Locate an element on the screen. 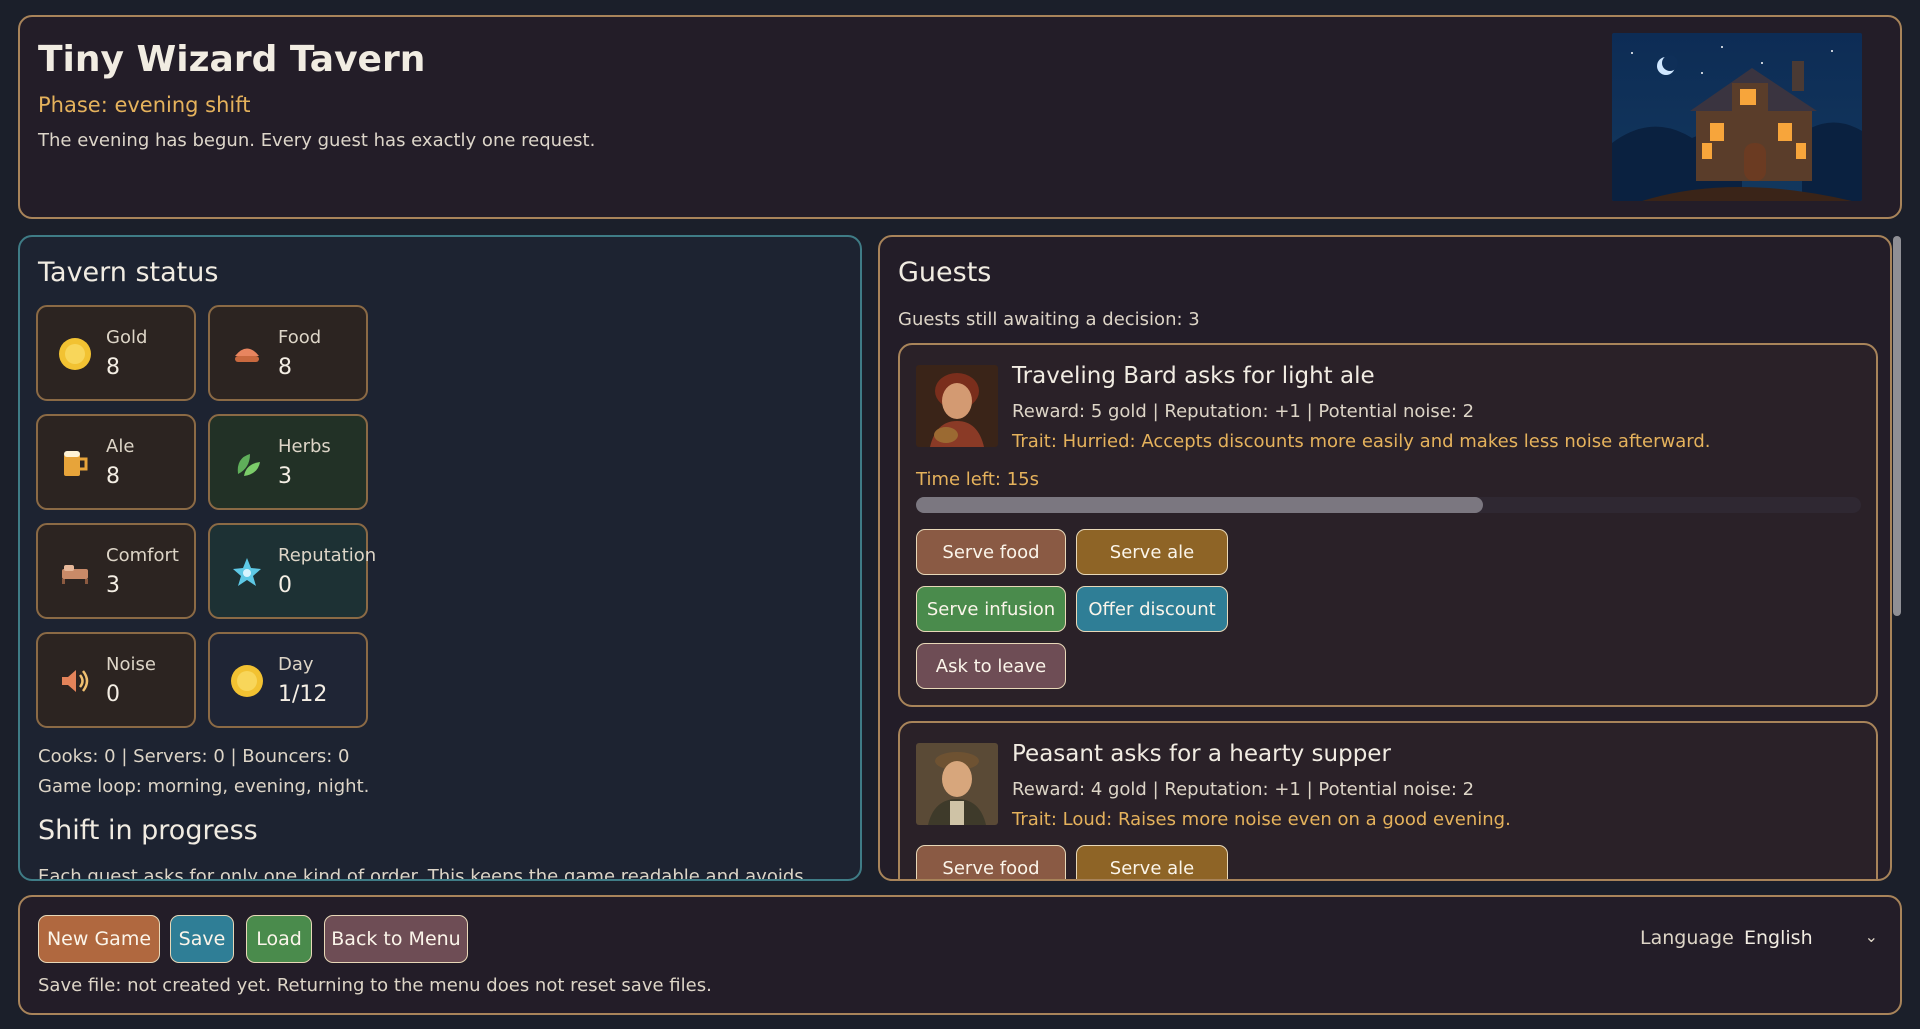  stat-gold: Gold 8 is located at coordinates (116, 353).